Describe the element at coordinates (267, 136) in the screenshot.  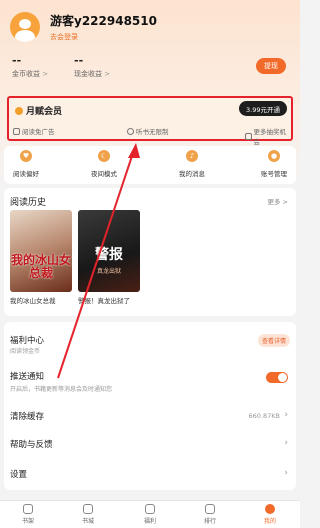
I see `perk-lottery: 更多抽奖机会` at that location.